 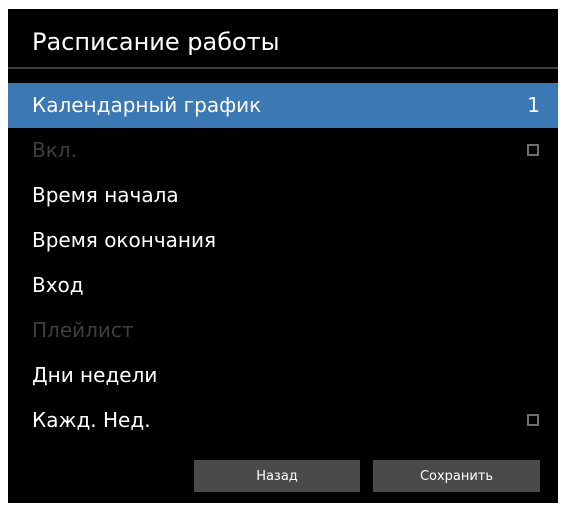 What do you see at coordinates (283, 285) in the screenshot?
I see `menu-item-input: Вход` at bounding box center [283, 285].